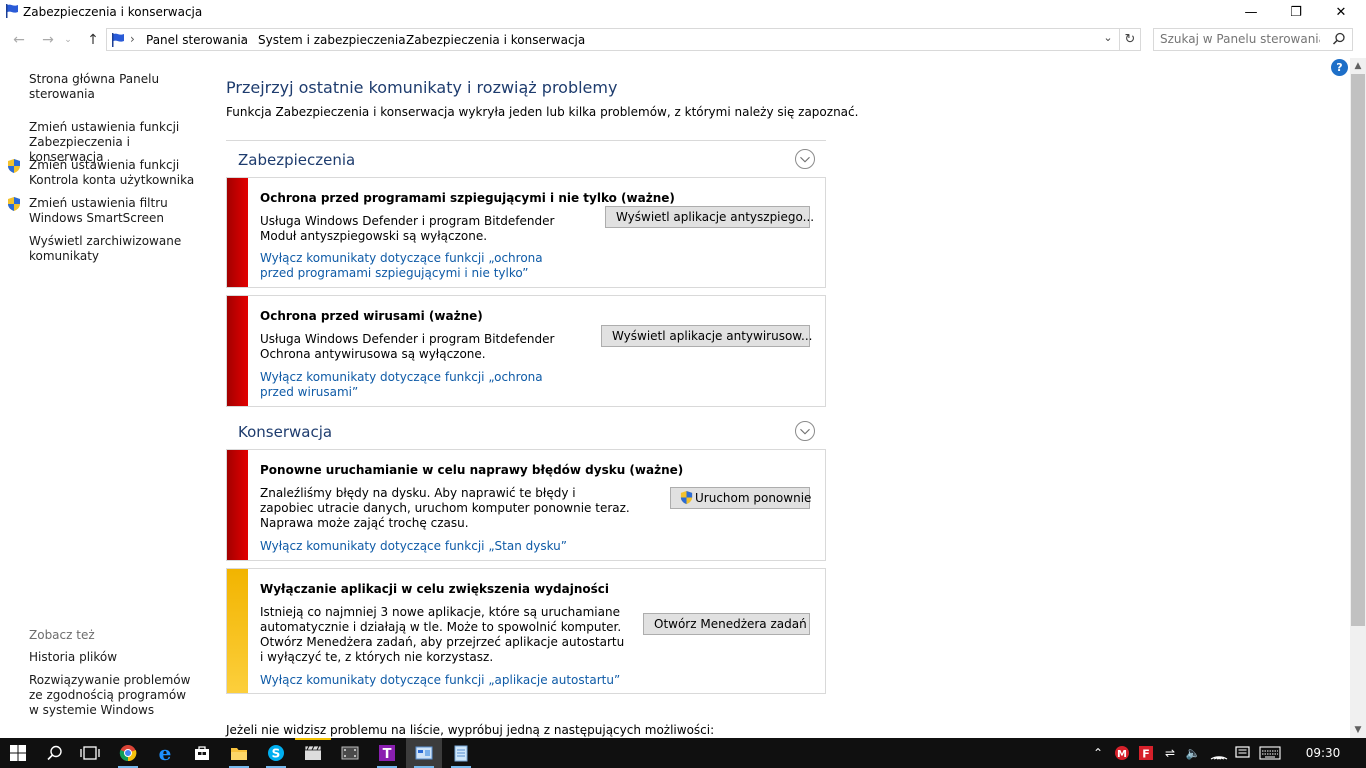 This screenshot has width=1366, height=768. I want to click on tray-wifi, so click(1219, 753).